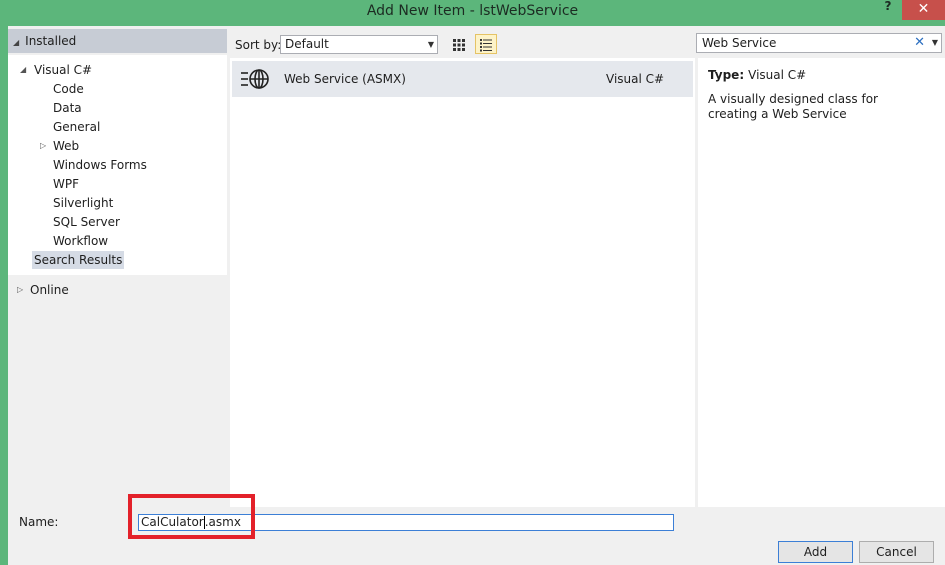 The height and width of the screenshot is (565, 945). I want to click on search-value: Web Service, so click(739, 43).